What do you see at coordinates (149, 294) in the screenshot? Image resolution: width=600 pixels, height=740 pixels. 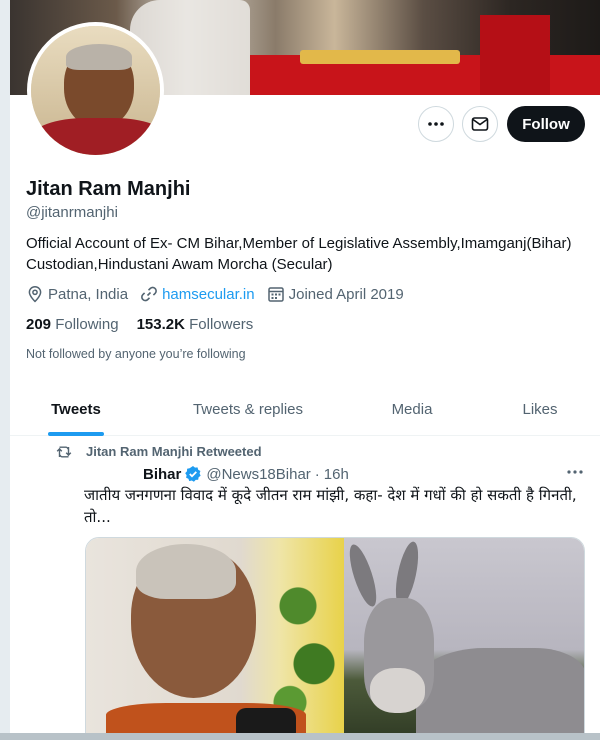 I see `link-icon` at bounding box center [149, 294].